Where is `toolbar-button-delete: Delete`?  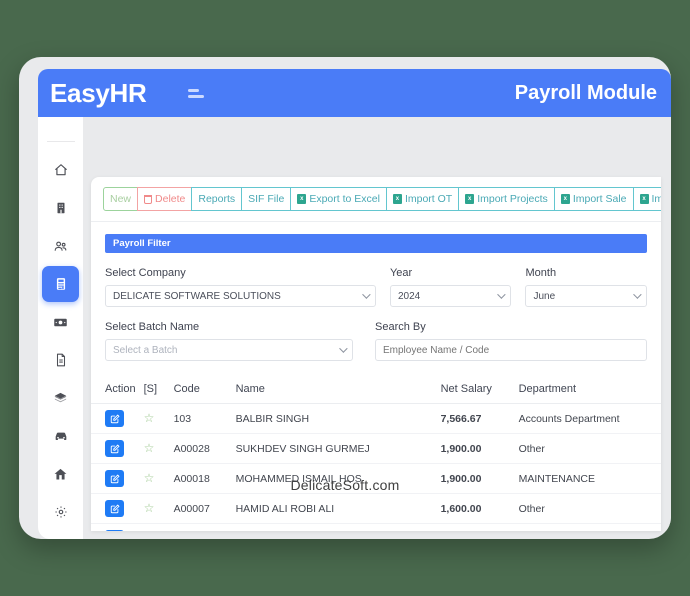 toolbar-button-delete: Delete is located at coordinates (165, 199).